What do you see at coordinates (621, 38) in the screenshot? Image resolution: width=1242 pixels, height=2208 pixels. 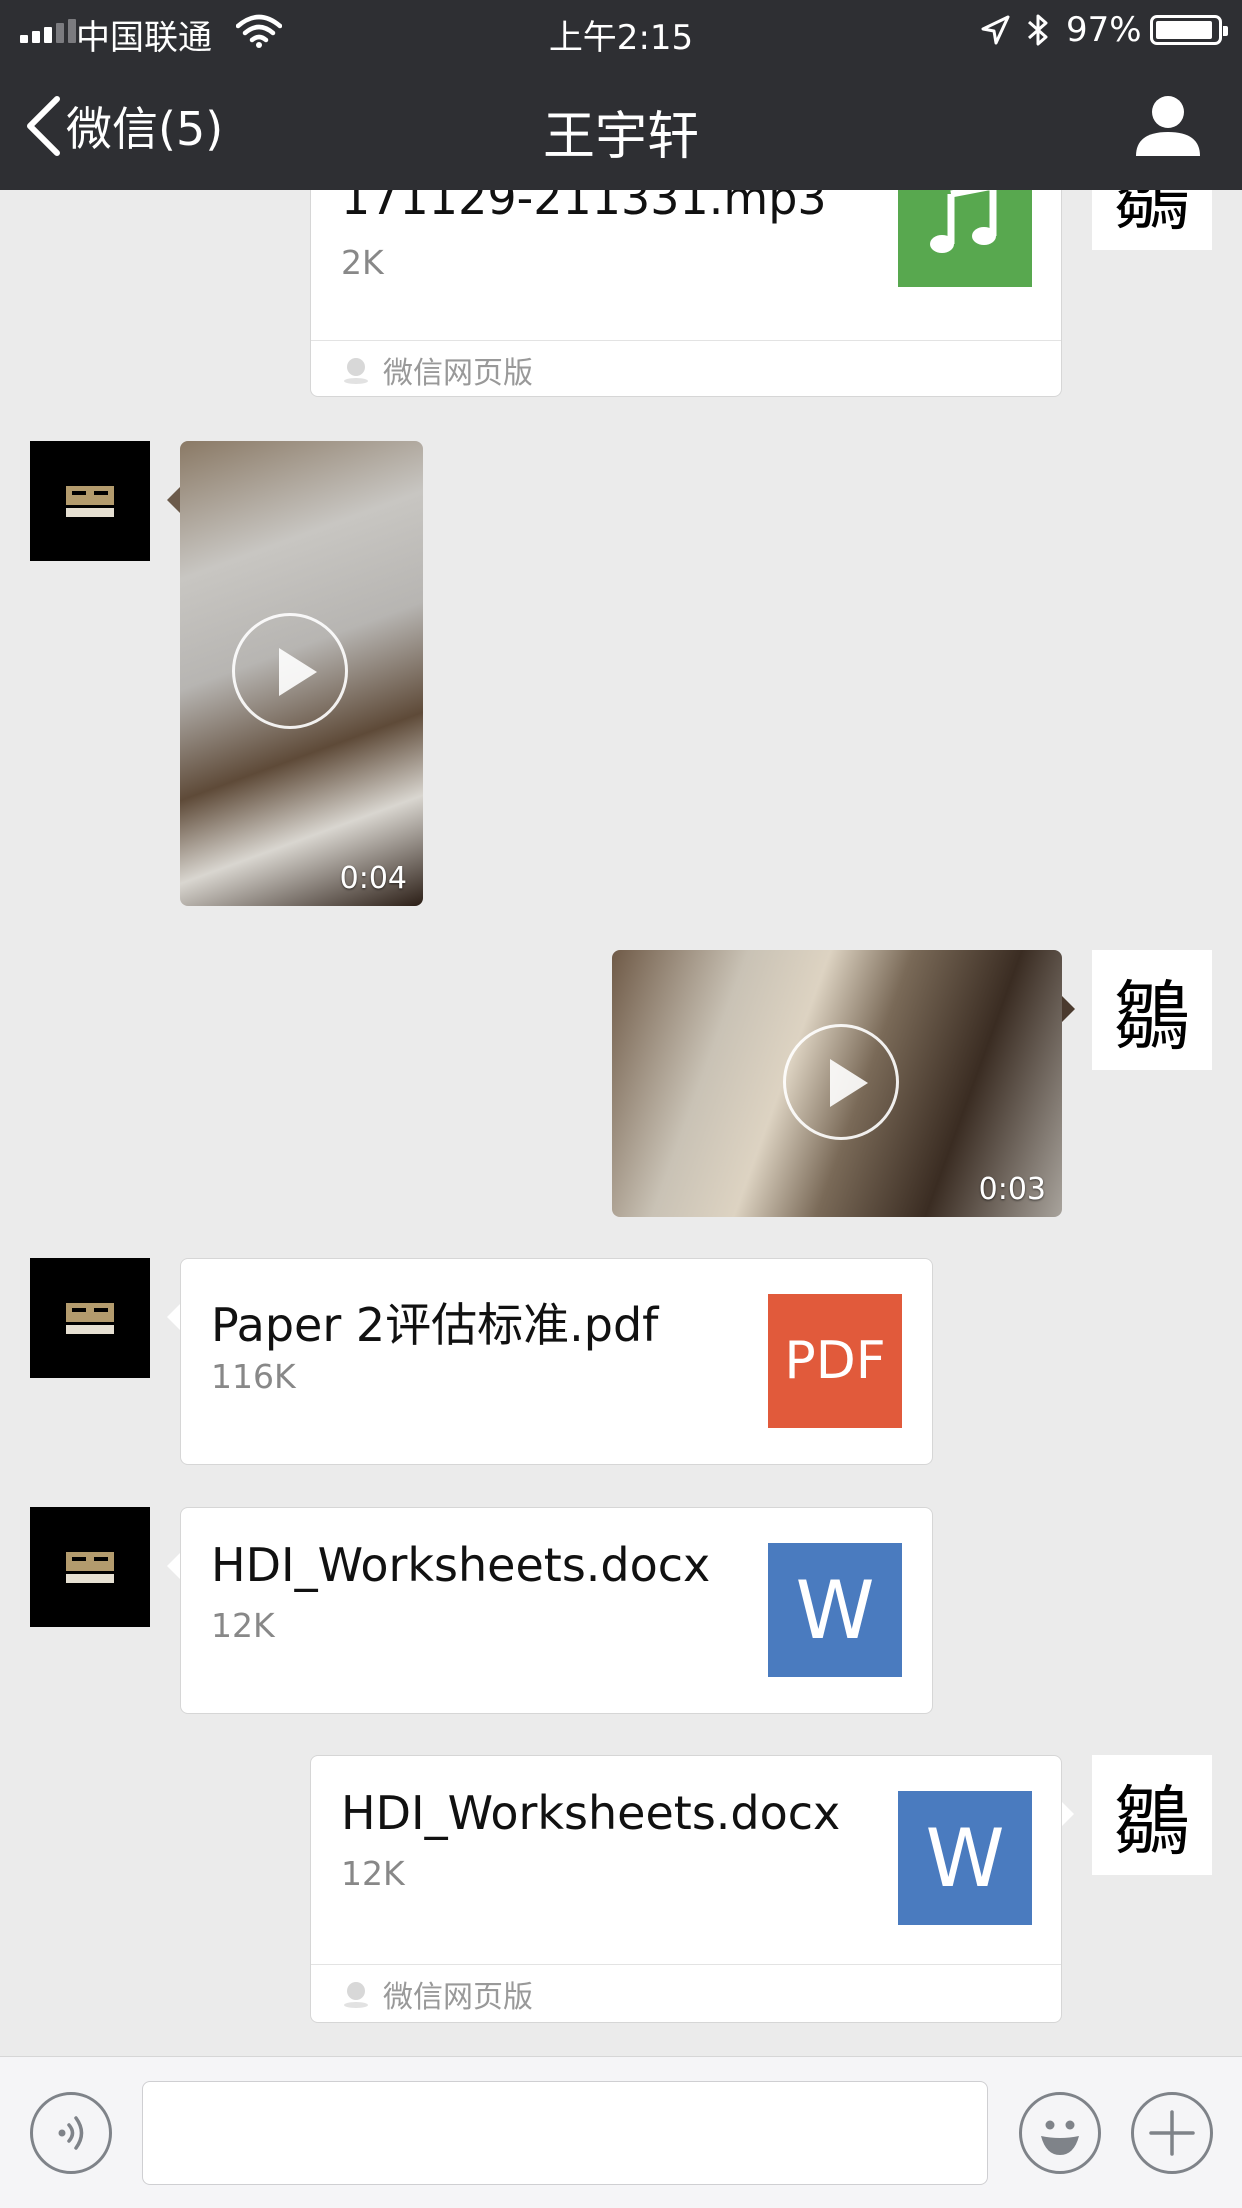 I see `status-time: 上午2:15` at bounding box center [621, 38].